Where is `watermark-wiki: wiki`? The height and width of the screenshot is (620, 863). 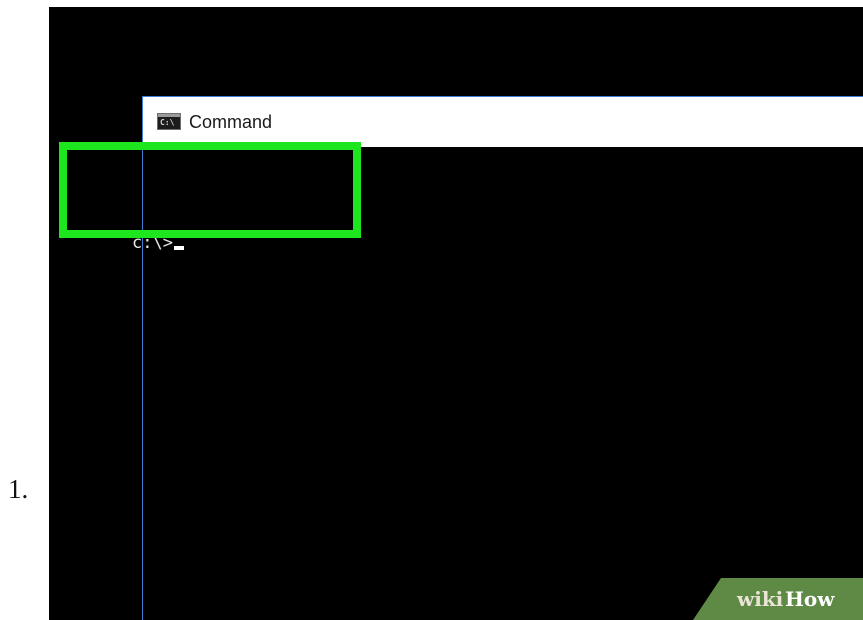
watermark-wiki: wiki is located at coordinates (760, 599).